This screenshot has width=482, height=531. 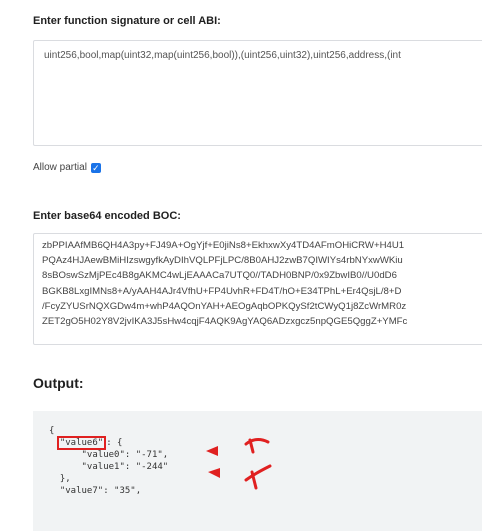 What do you see at coordinates (114, 467) in the screenshot?
I see `code-text: "value1": "-244"` at bounding box center [114, 467].